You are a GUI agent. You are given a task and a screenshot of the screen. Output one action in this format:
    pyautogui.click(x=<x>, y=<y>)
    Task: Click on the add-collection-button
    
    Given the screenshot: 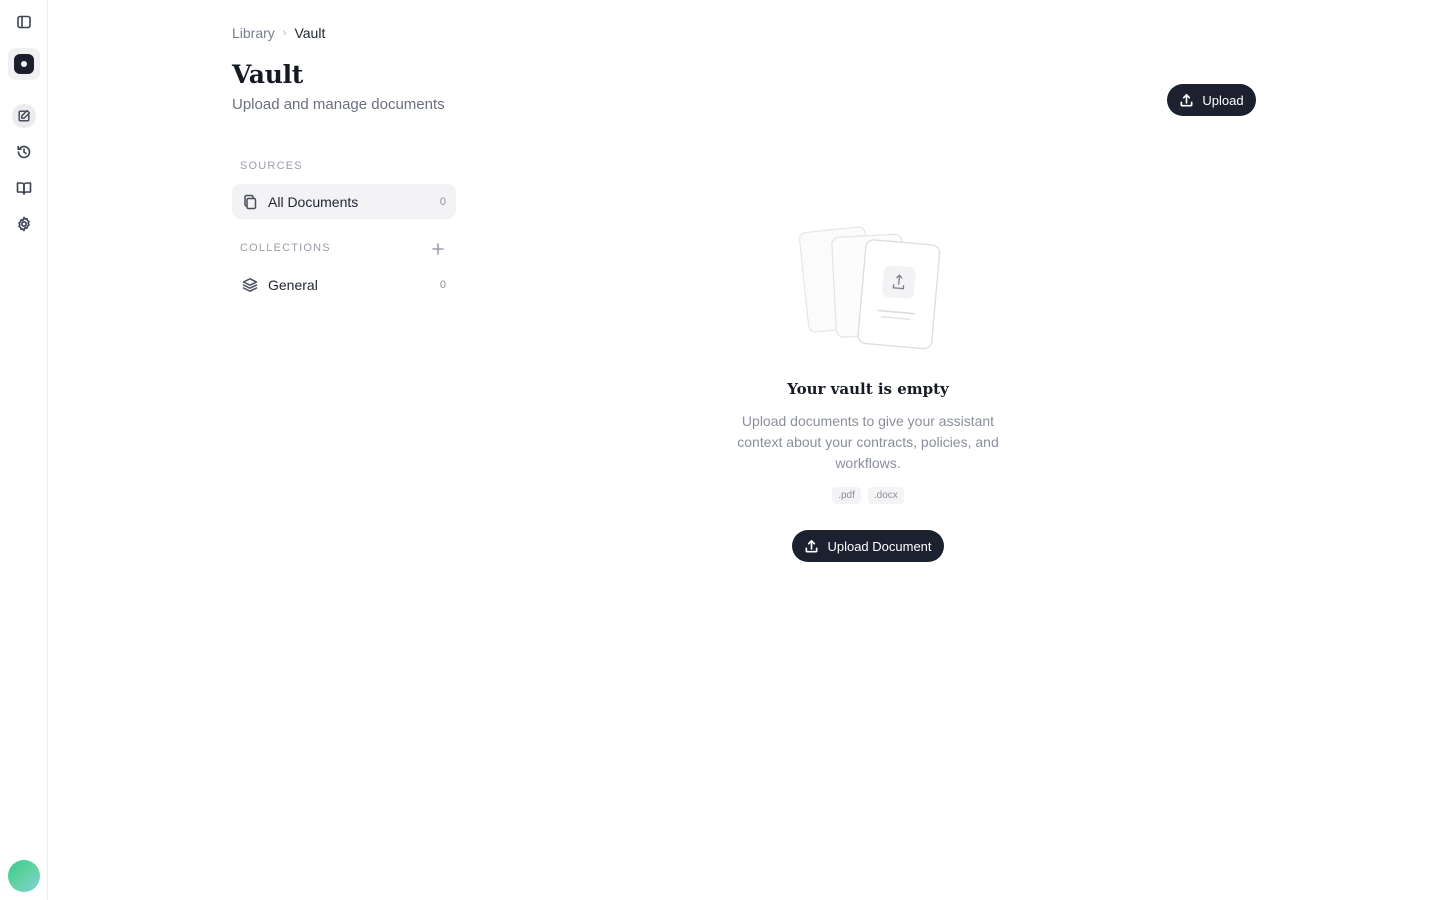 What is the action you would take?
    pyautogui.click(x=438, y=249)
    